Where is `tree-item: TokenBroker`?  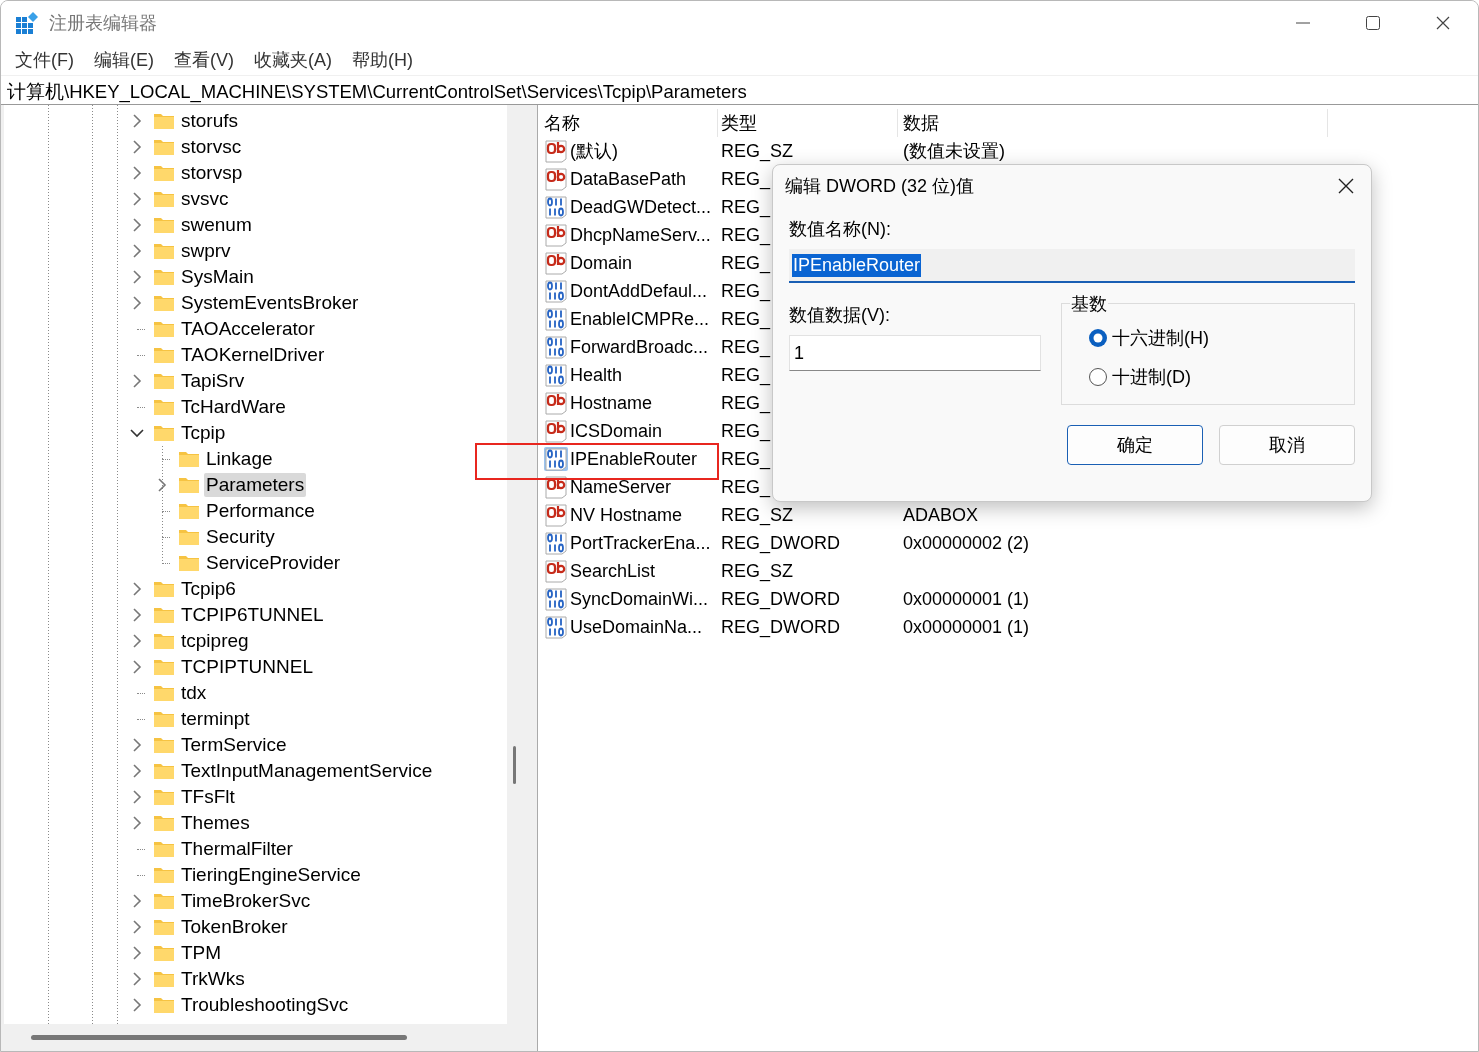 tree-item: TokenBroker is located at coordinates (234, 927).